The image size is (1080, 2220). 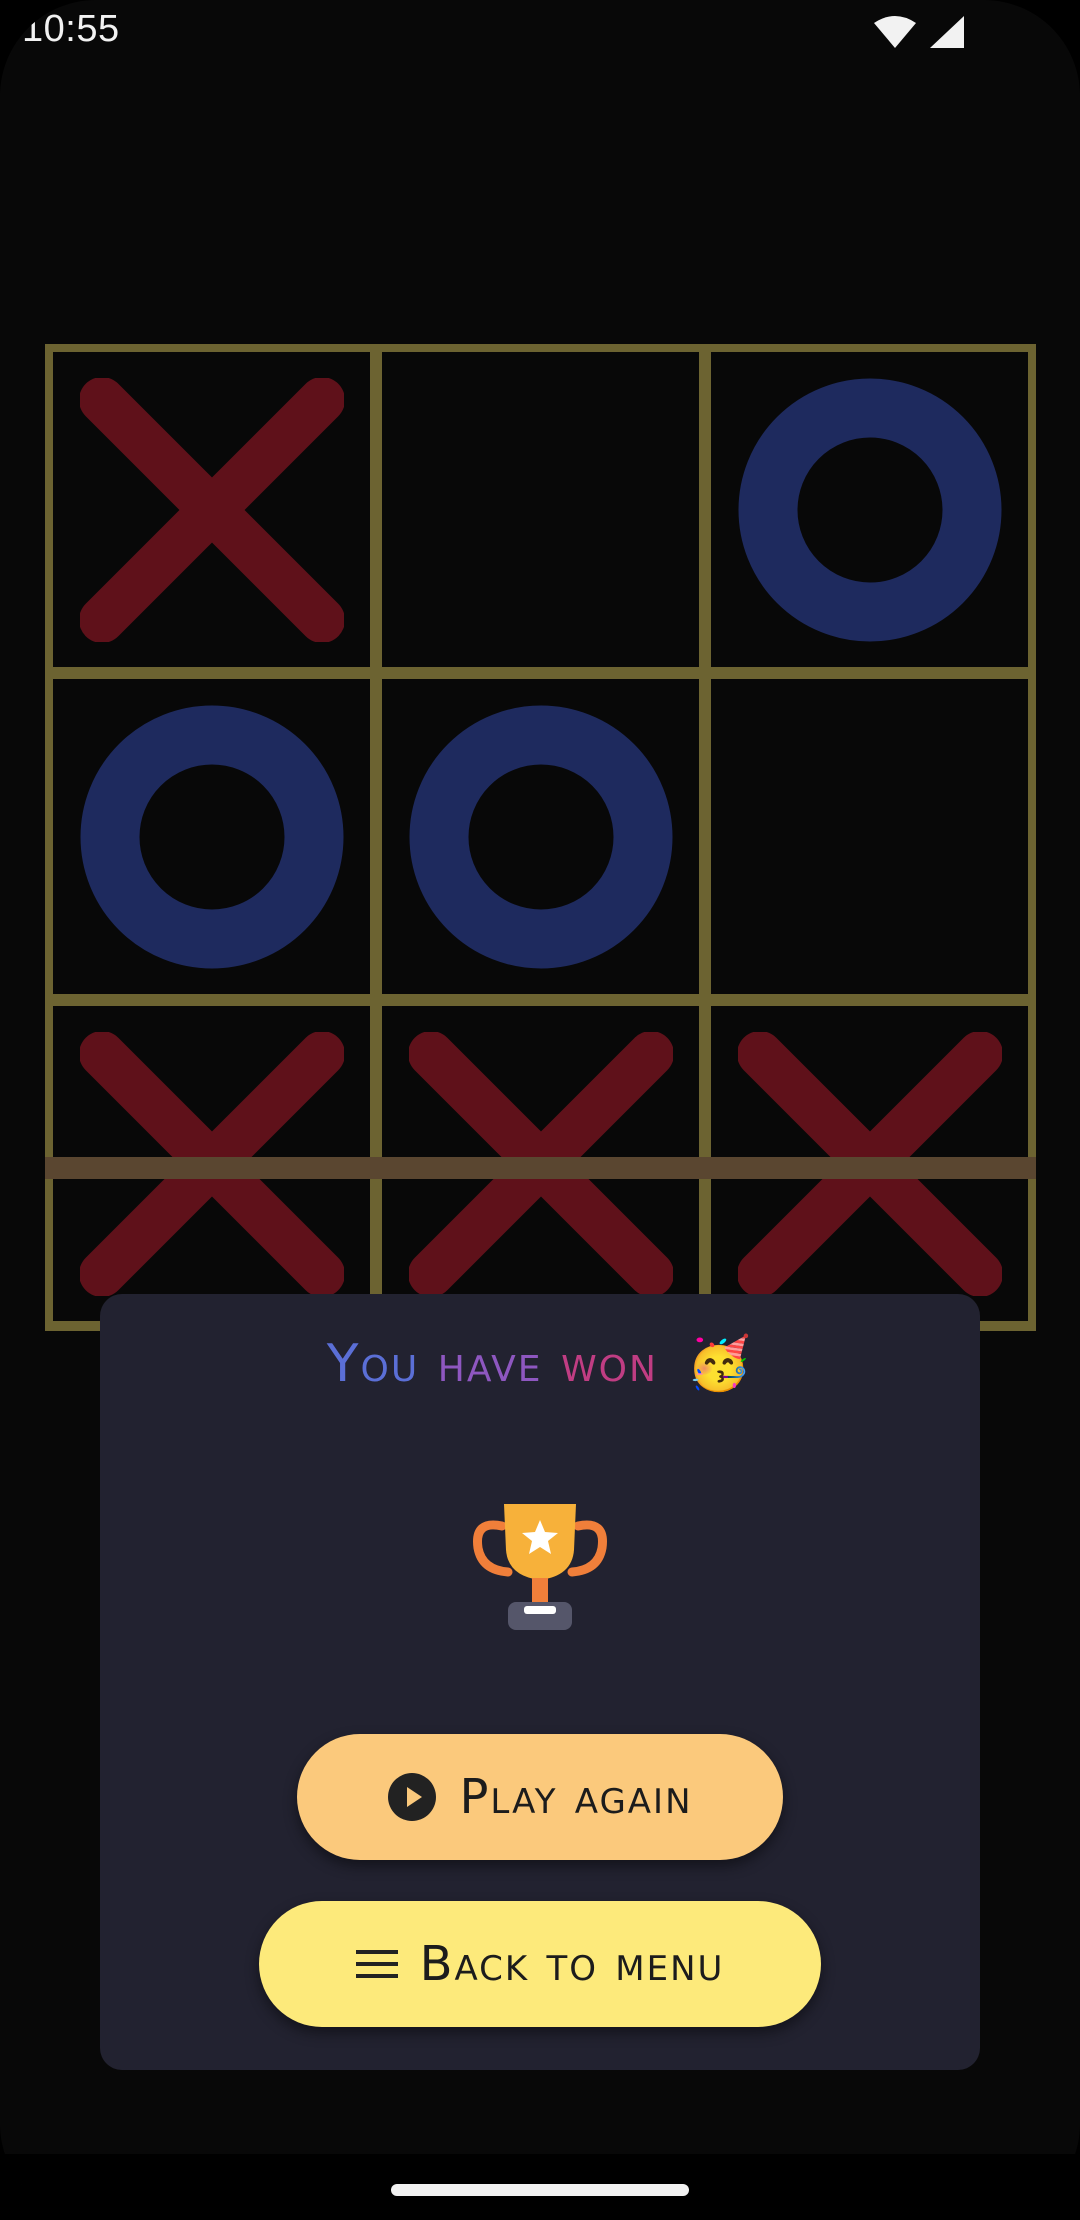 What do you see at coordinates (947, 32) in the screenshot?
I see `signal-icon` at bounding box center [947, 32].